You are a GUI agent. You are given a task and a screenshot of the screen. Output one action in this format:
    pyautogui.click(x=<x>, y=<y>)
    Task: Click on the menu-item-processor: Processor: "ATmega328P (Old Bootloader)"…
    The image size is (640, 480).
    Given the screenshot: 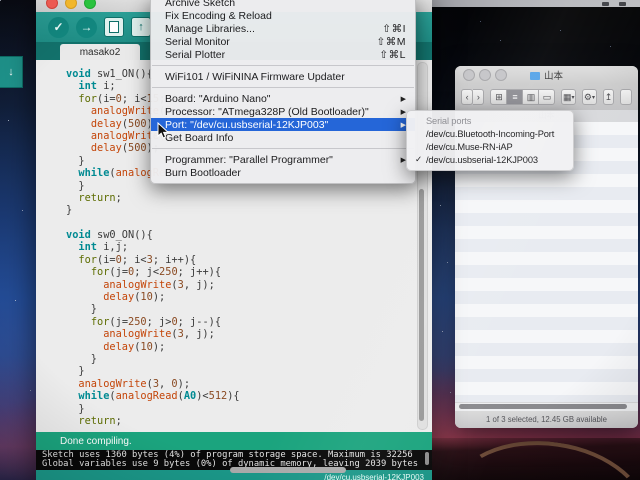 What is the action you would take?
    pyautogui.click(x=283, y=111)
    